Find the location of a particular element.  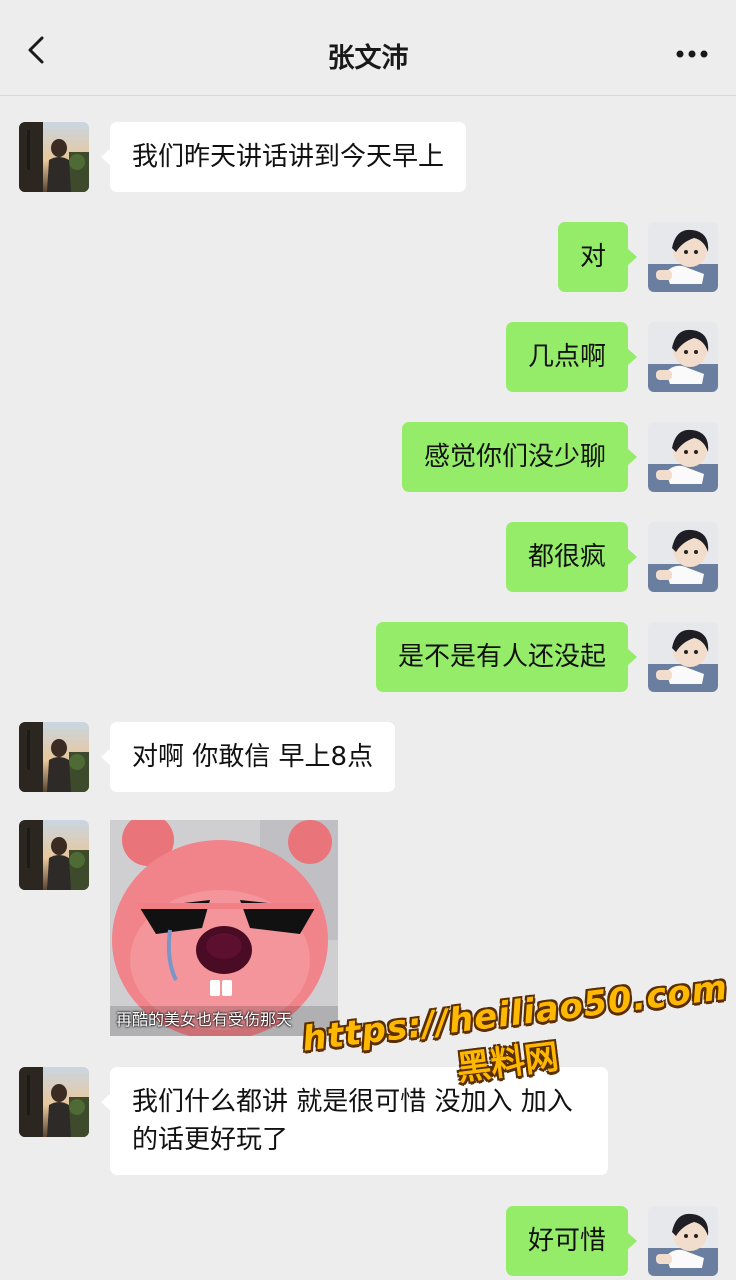

outgoing-message: 几点啊 is located at coordinates (571, 357).